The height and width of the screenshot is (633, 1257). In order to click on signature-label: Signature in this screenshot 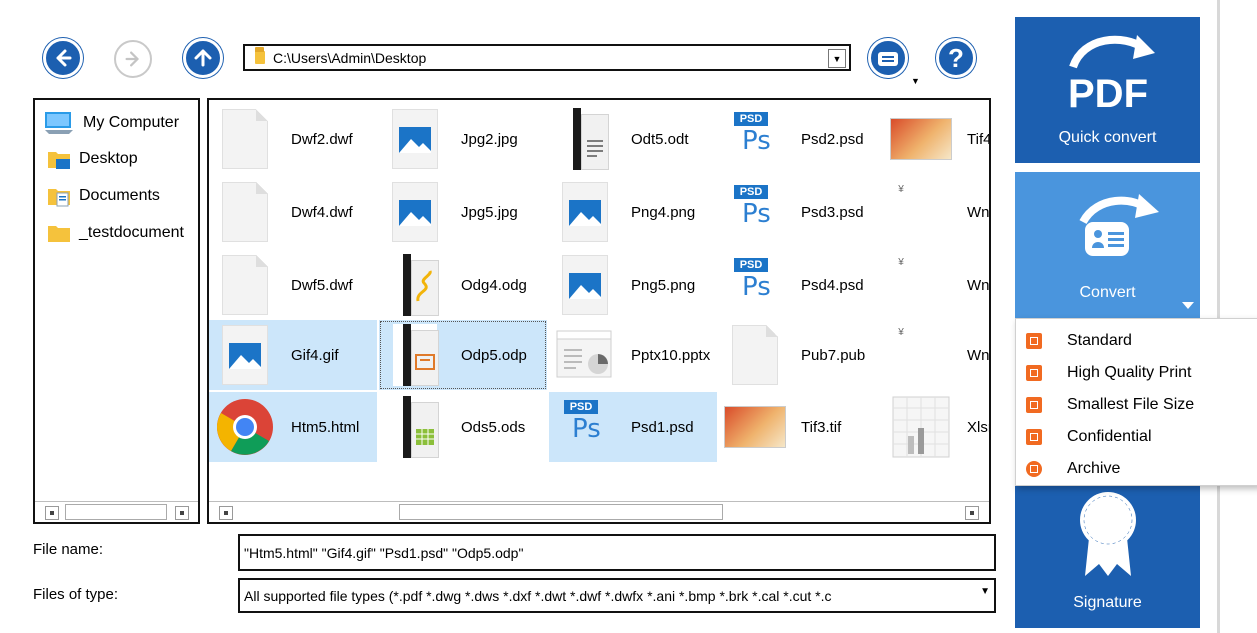, I will do `click(1107, 602)`.